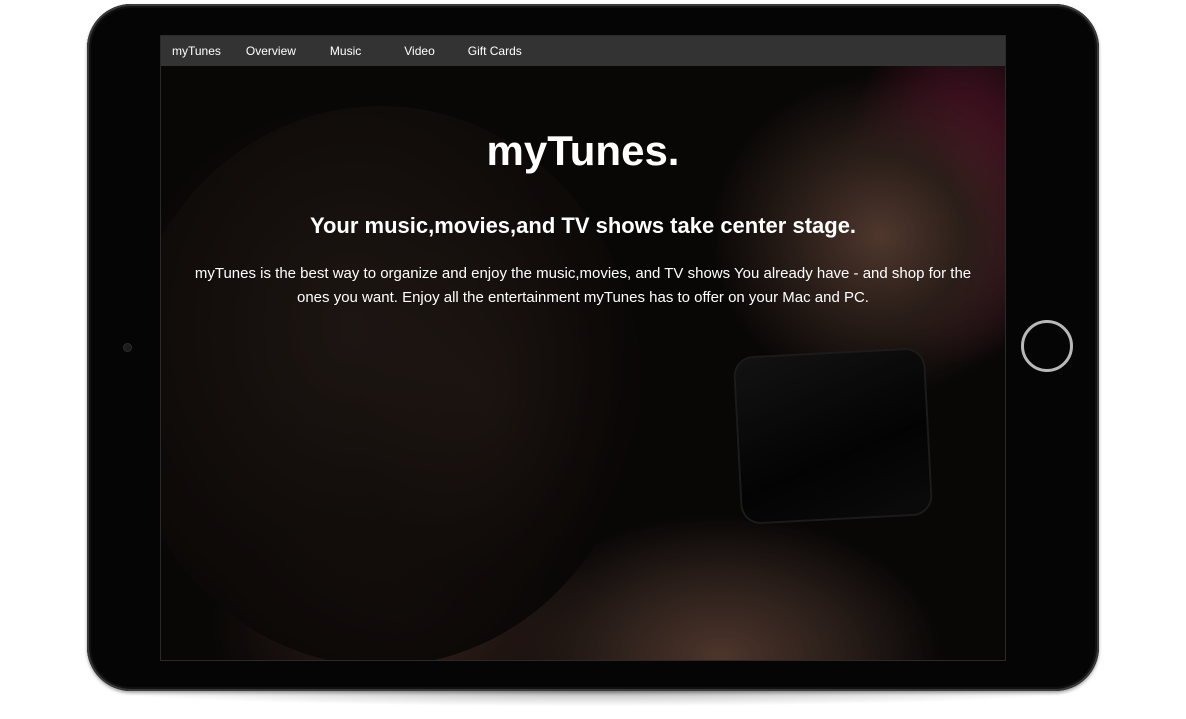 Image resolution: width=1186 pixels, height=719 pixels. What do you see at coordinates (271, 51) in the screenshot?
I see `nav-item-overview: Overview` at bounding box center [271, 51].